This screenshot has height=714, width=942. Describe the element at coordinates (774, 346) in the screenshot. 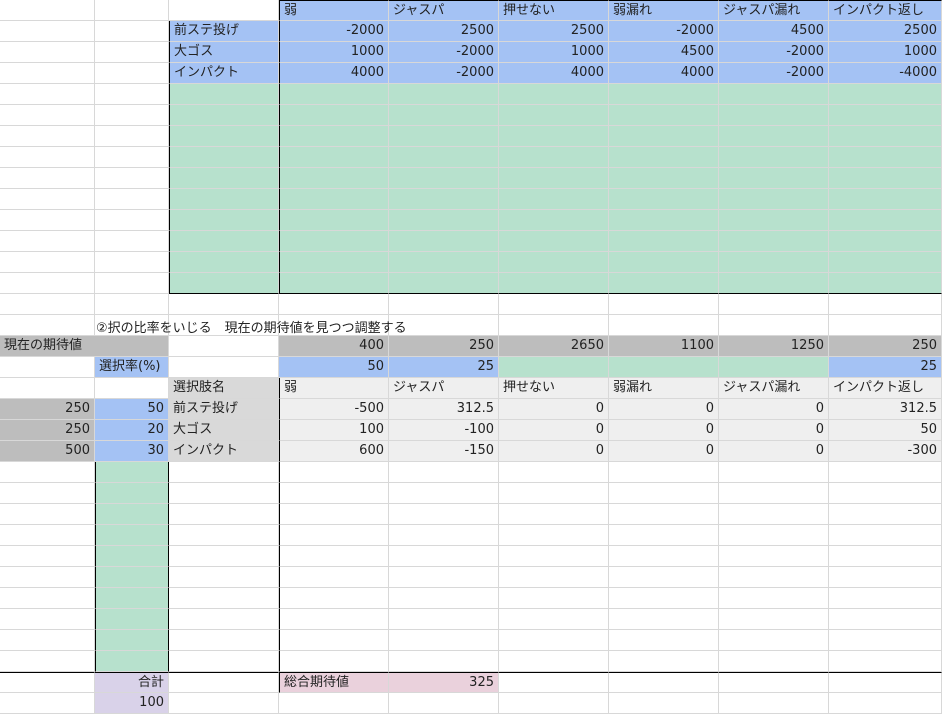

I see `expected-value-cell: 1250` at that location.